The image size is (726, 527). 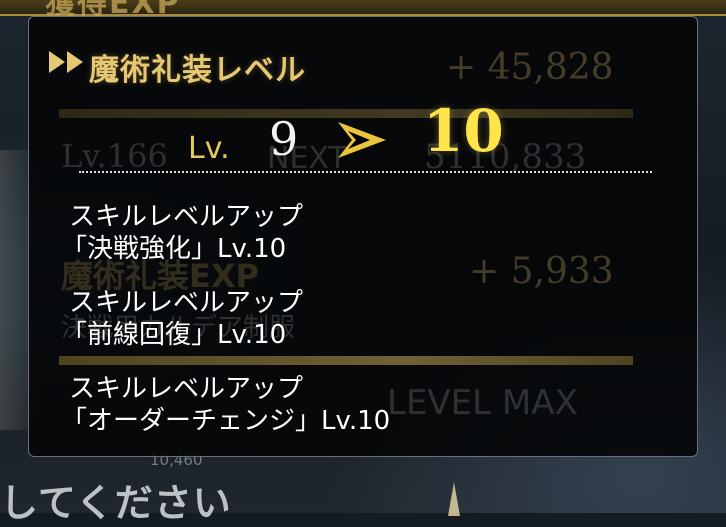 I want to click on prompt-text: してください, so click(x=116, y=503).